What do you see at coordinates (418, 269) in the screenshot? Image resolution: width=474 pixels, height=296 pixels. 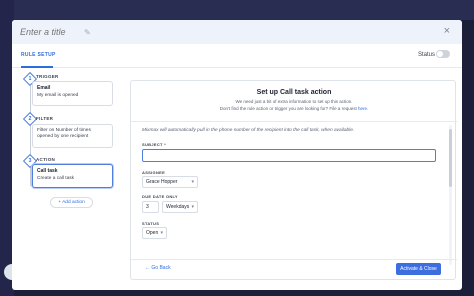 I see `activate-close-button: Activate & Close` at bounding box center [418, 269].